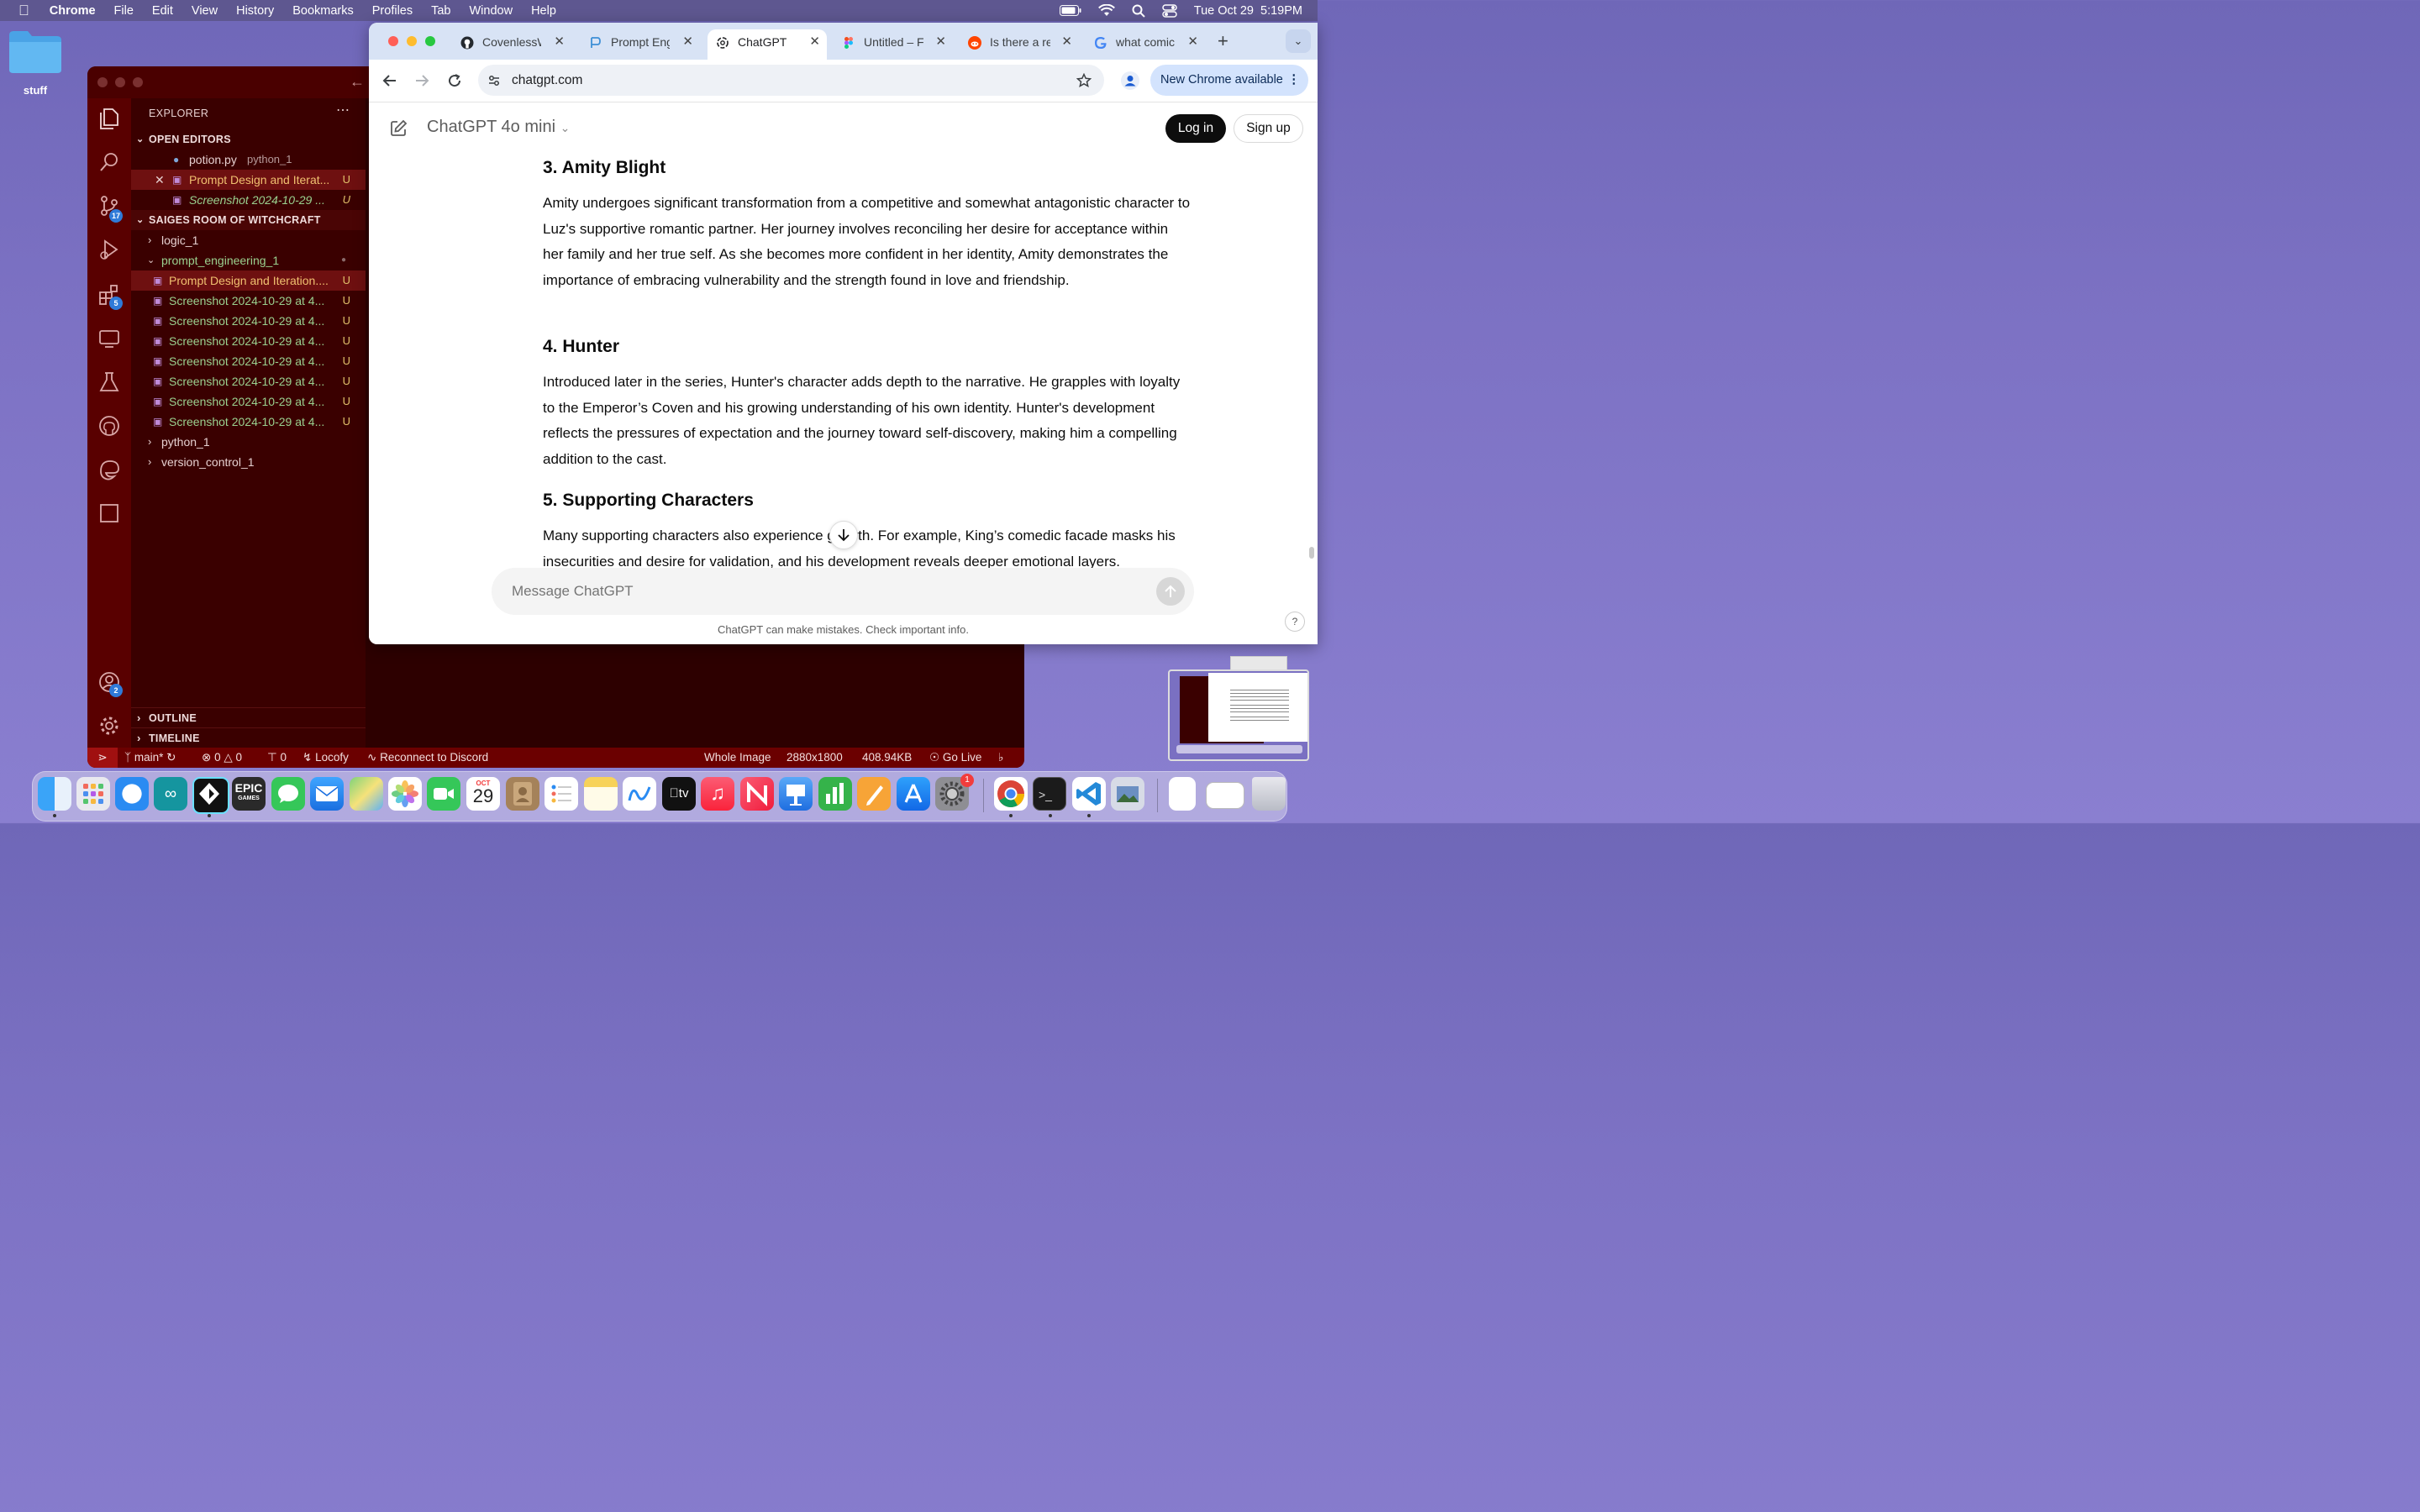  Describe the element at coordinates (93, 794) in the screenshot. I see `launchpad-icon` at that location.